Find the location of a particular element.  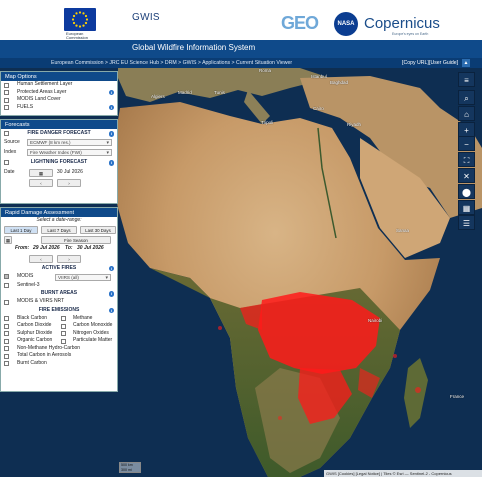

methane-label: Methane is located at coordinates (83, 317).